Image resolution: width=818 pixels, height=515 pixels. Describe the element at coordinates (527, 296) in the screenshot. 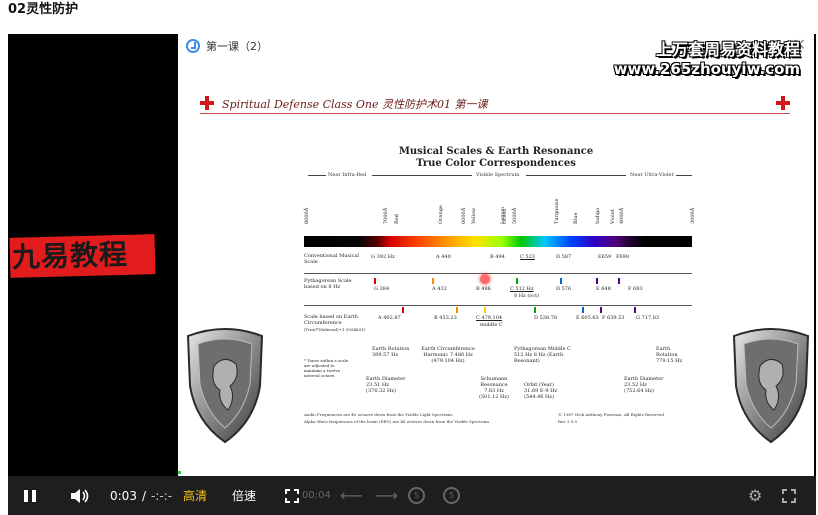

I see `note-label: 8 Hz (oct)` at that location.